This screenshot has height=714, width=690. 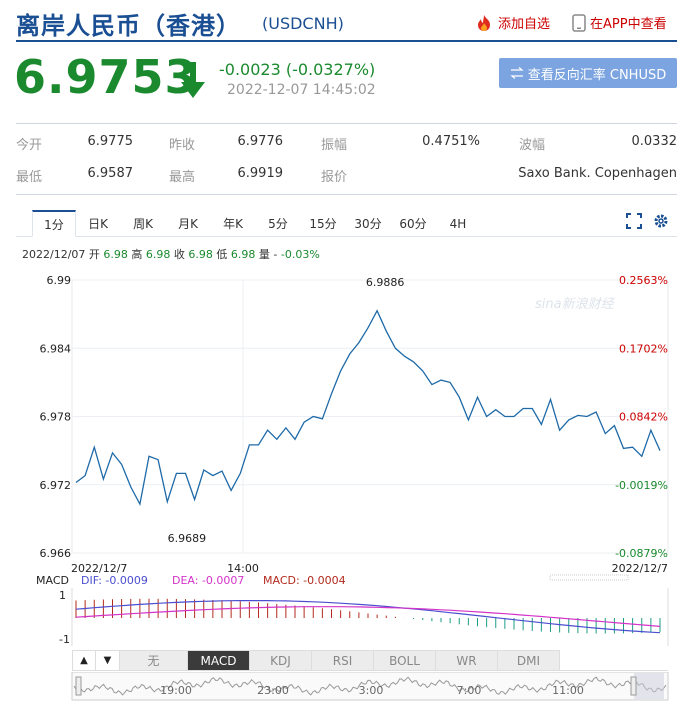 What do you see at coordinates (413, 223) in the screenshot?
I see `tab-60min: 60分` at bounding box center [413, 223].